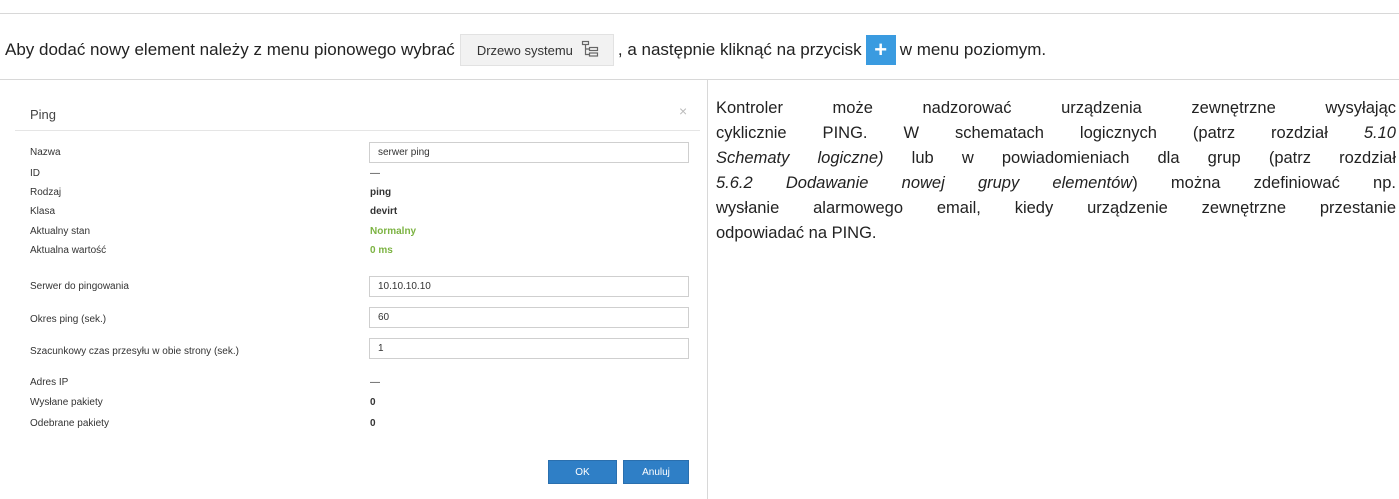  Describe the element at coordinates (79, 286) in the screenshot. I see `label-serwer-do-pingowania: Serwer do pingowania` at that location.